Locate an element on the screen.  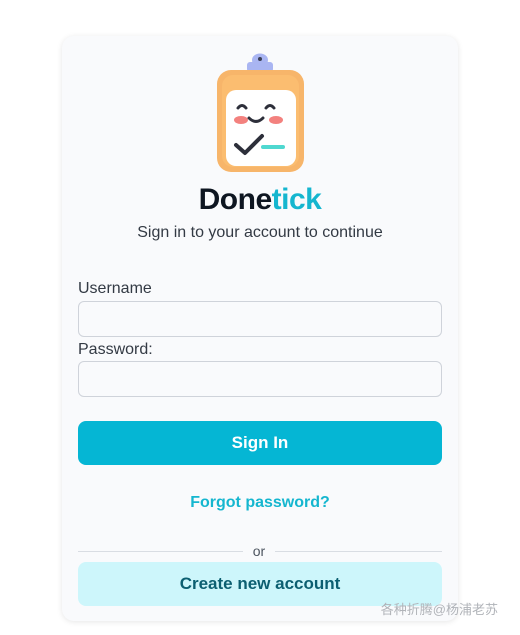
page-subtitle: Sign in to your account to continue is located at coordinates (260, 232).